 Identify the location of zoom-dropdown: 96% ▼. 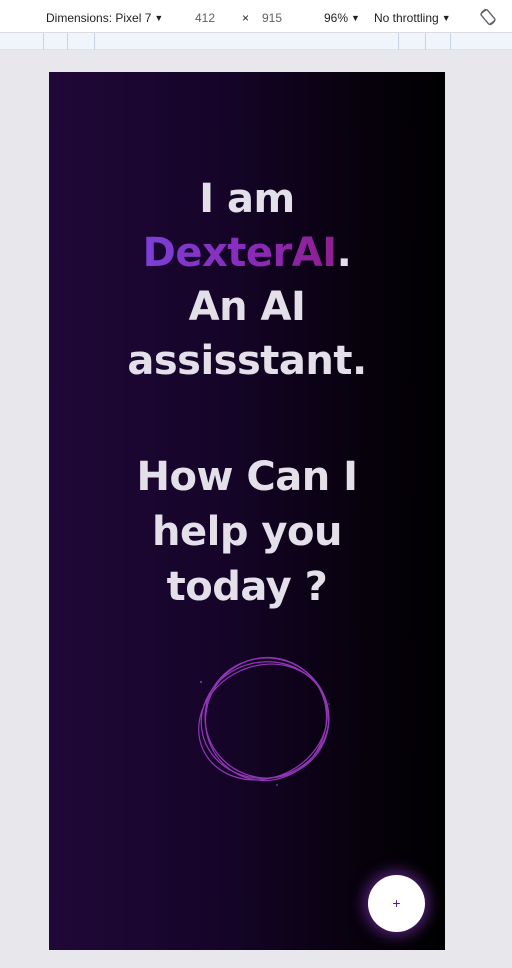
(342, 18).